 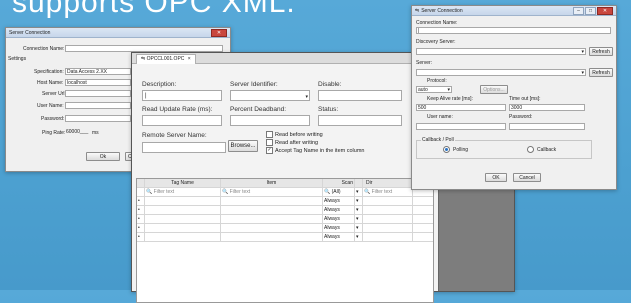 What do you see at coordinates (360, 120) in the screenshot?
I see `status-input` at bounding box center [360, 120].